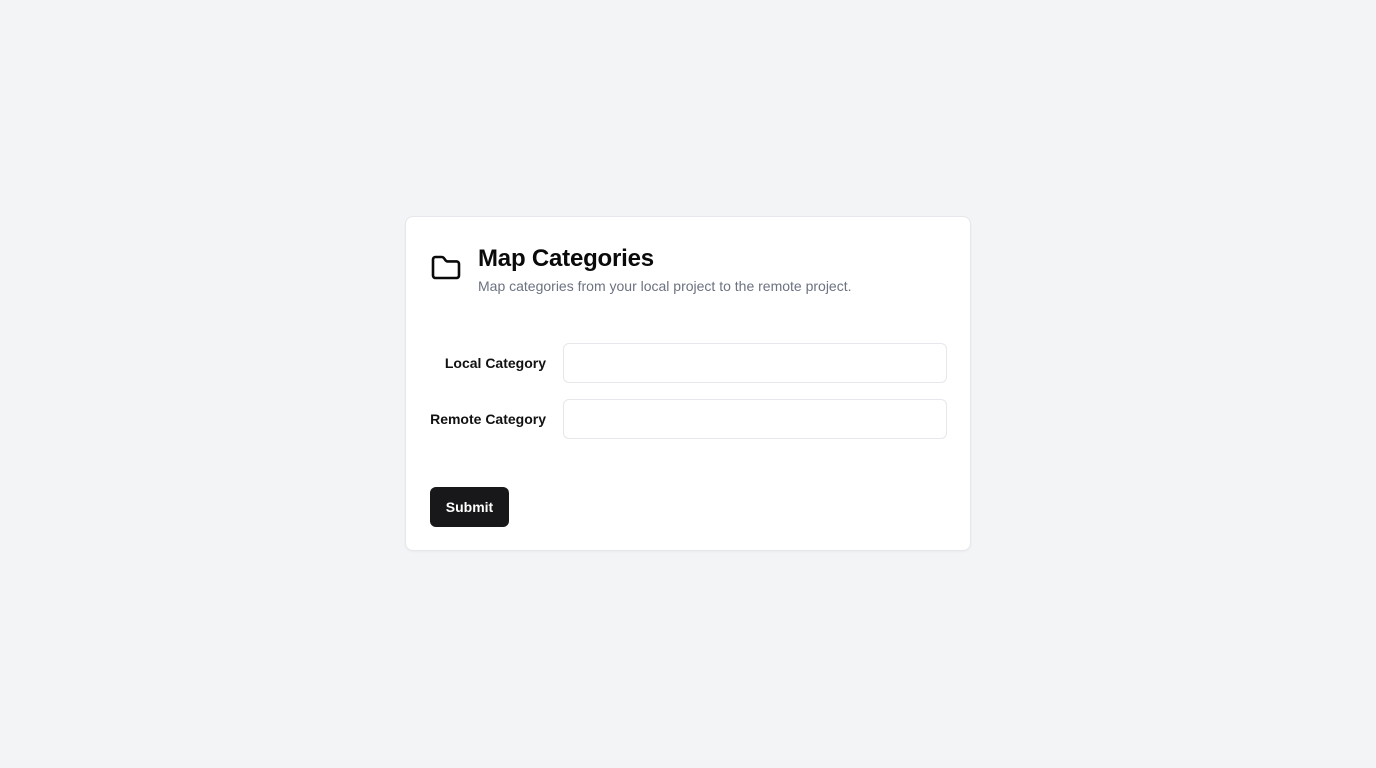 The image size is (1376, 768). What do you see at coordinates (755, 363) in the screenshot?
I see `local-category-input` at bounding box center [755, 363].